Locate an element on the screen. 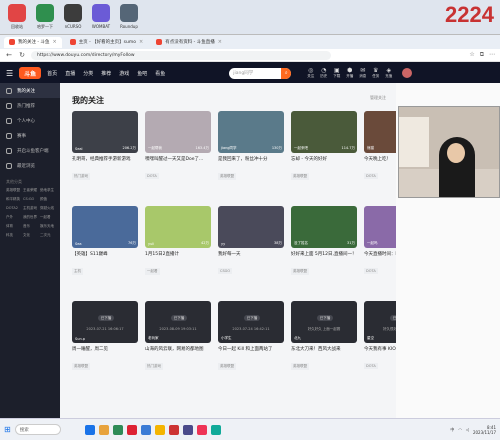  stream-card: 没了姓名 31万 好好来上面 5月12日,直播间一！ 英雄联盟 is located at coordinates (324, 241).